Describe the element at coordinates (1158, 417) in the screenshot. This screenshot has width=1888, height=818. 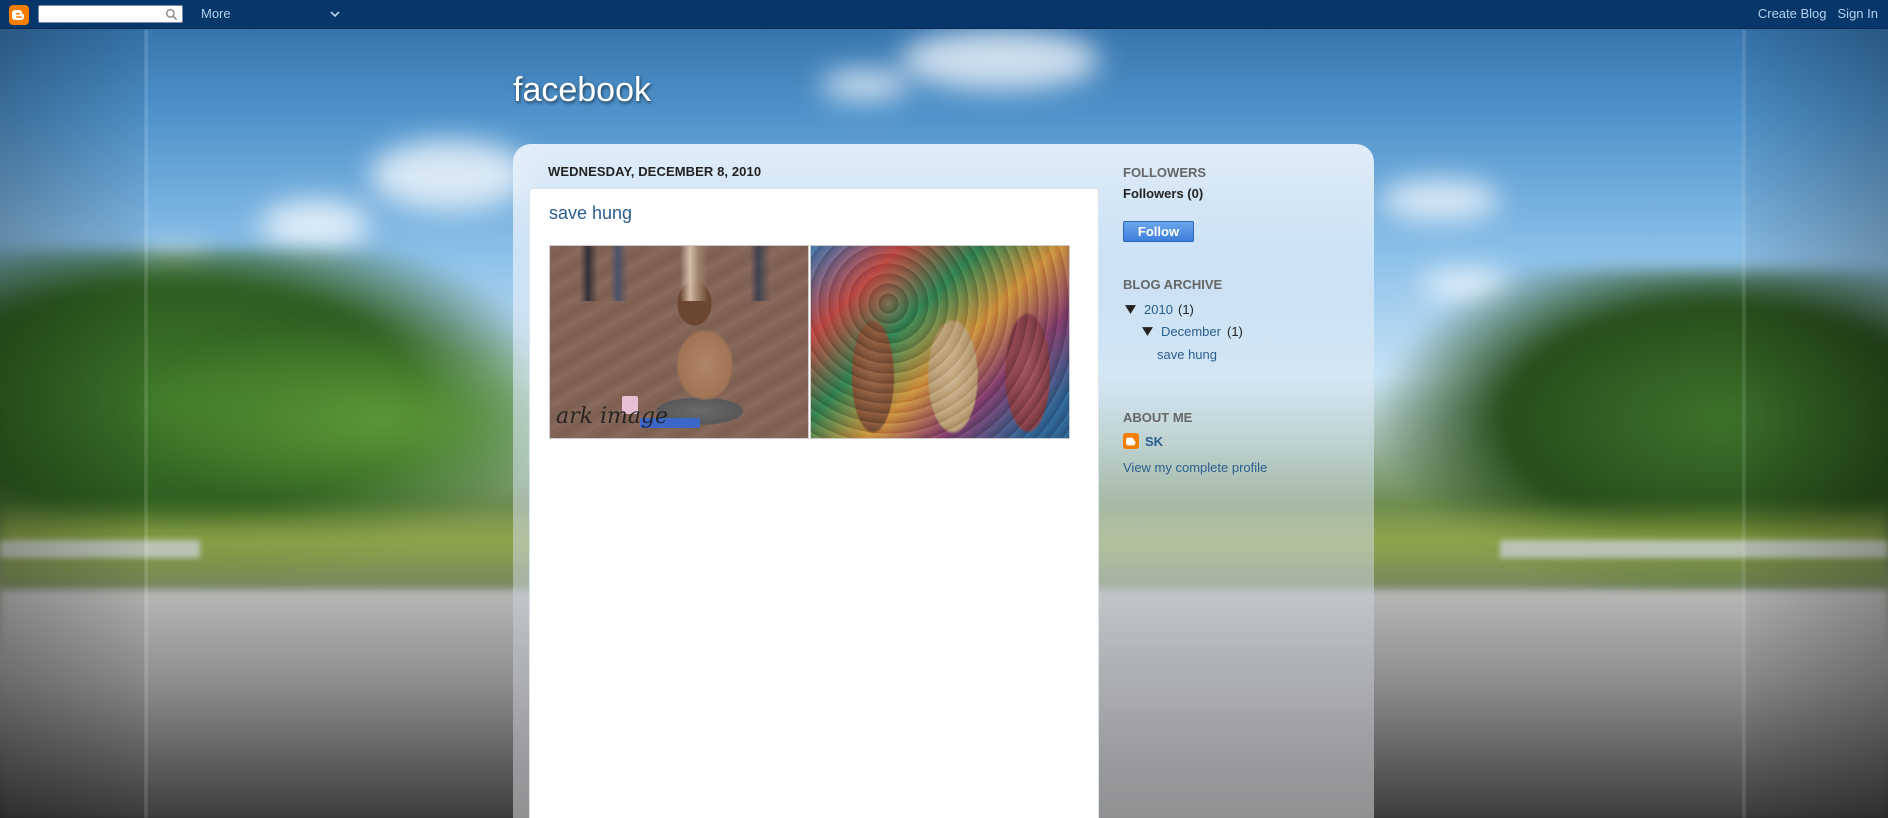
I see `about-heading: ABOUT ME` at that location.